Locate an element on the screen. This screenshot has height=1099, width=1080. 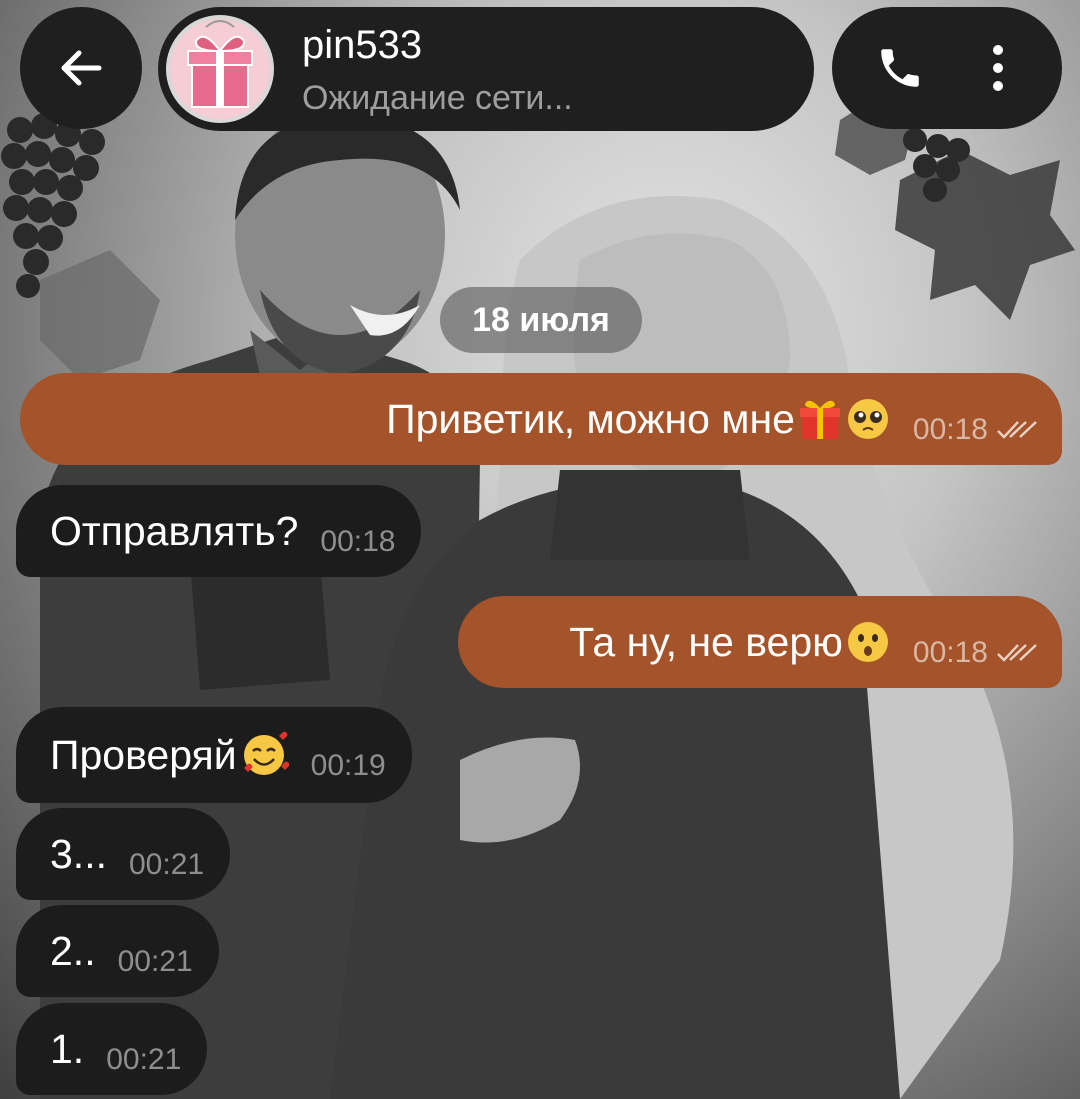
back-button is located at coordinates (81, 68).